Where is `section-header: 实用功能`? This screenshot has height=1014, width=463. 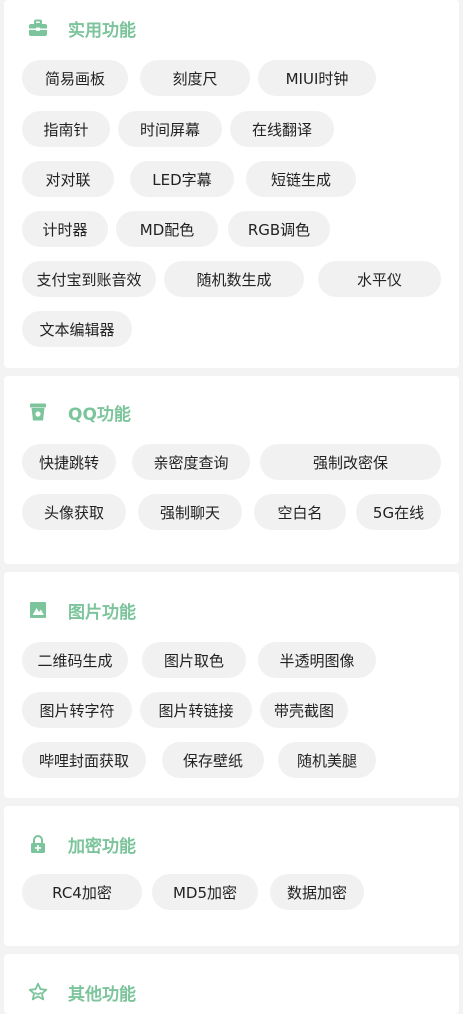
section-header: 实用功能 is located at coordinates (82, 28).